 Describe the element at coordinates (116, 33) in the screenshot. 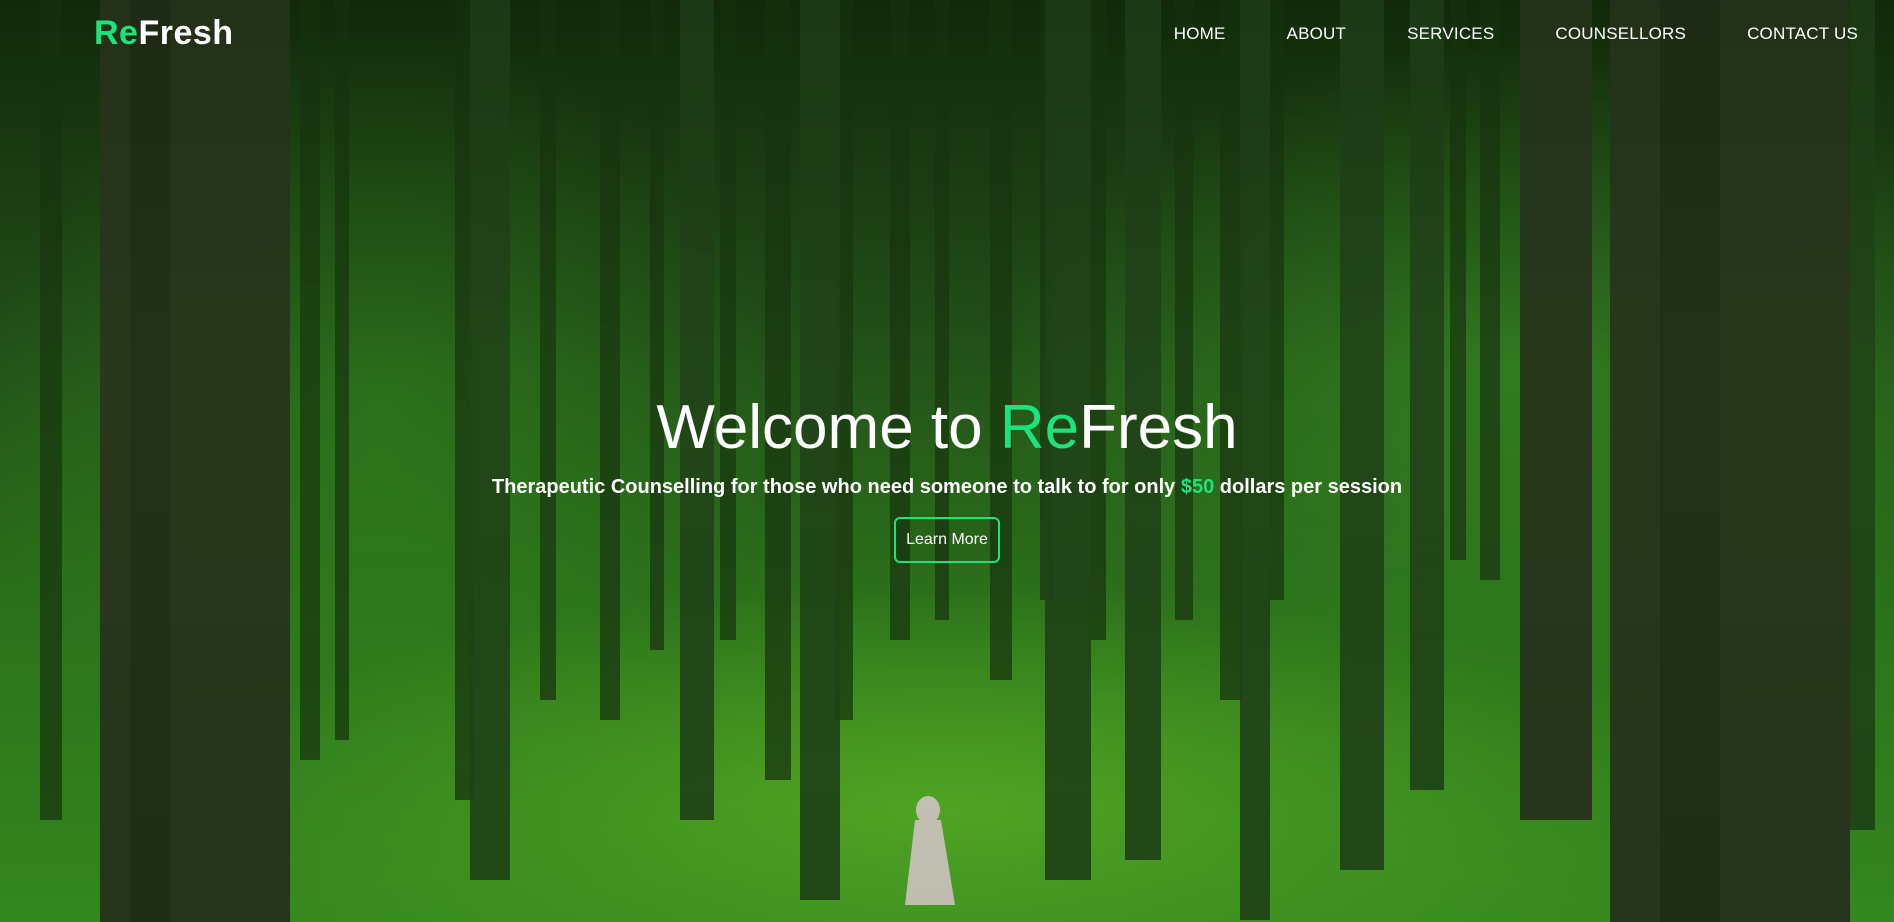

I see `brand-logo-accent: Re` at that location.